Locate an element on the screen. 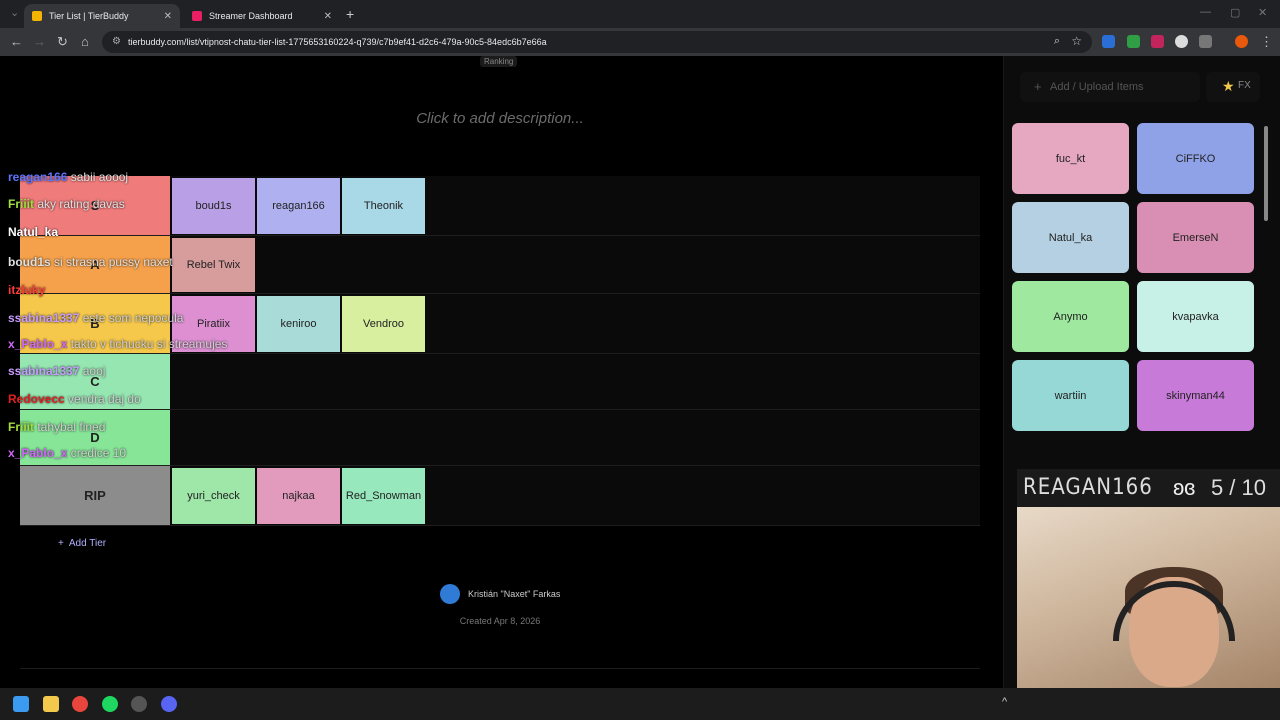  tab-title: Tier List | TierBuddy is located at coordinates (89, 16).